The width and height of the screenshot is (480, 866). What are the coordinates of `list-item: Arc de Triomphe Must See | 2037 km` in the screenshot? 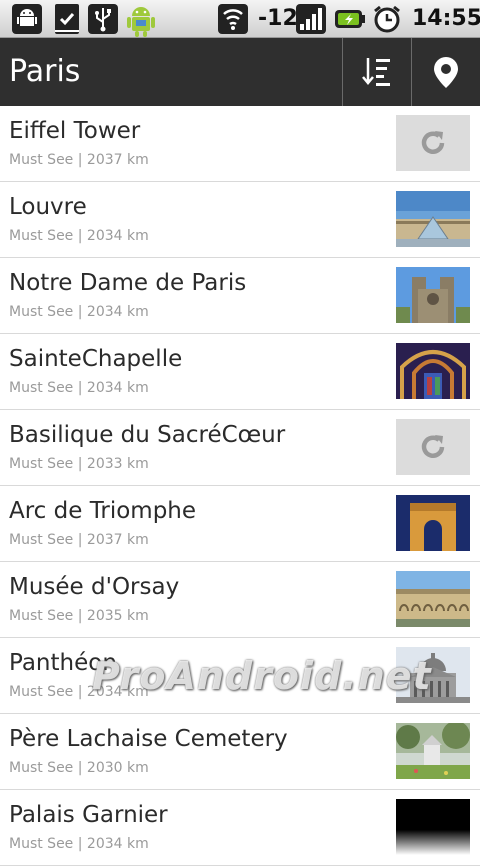 It's located at (240, 524).